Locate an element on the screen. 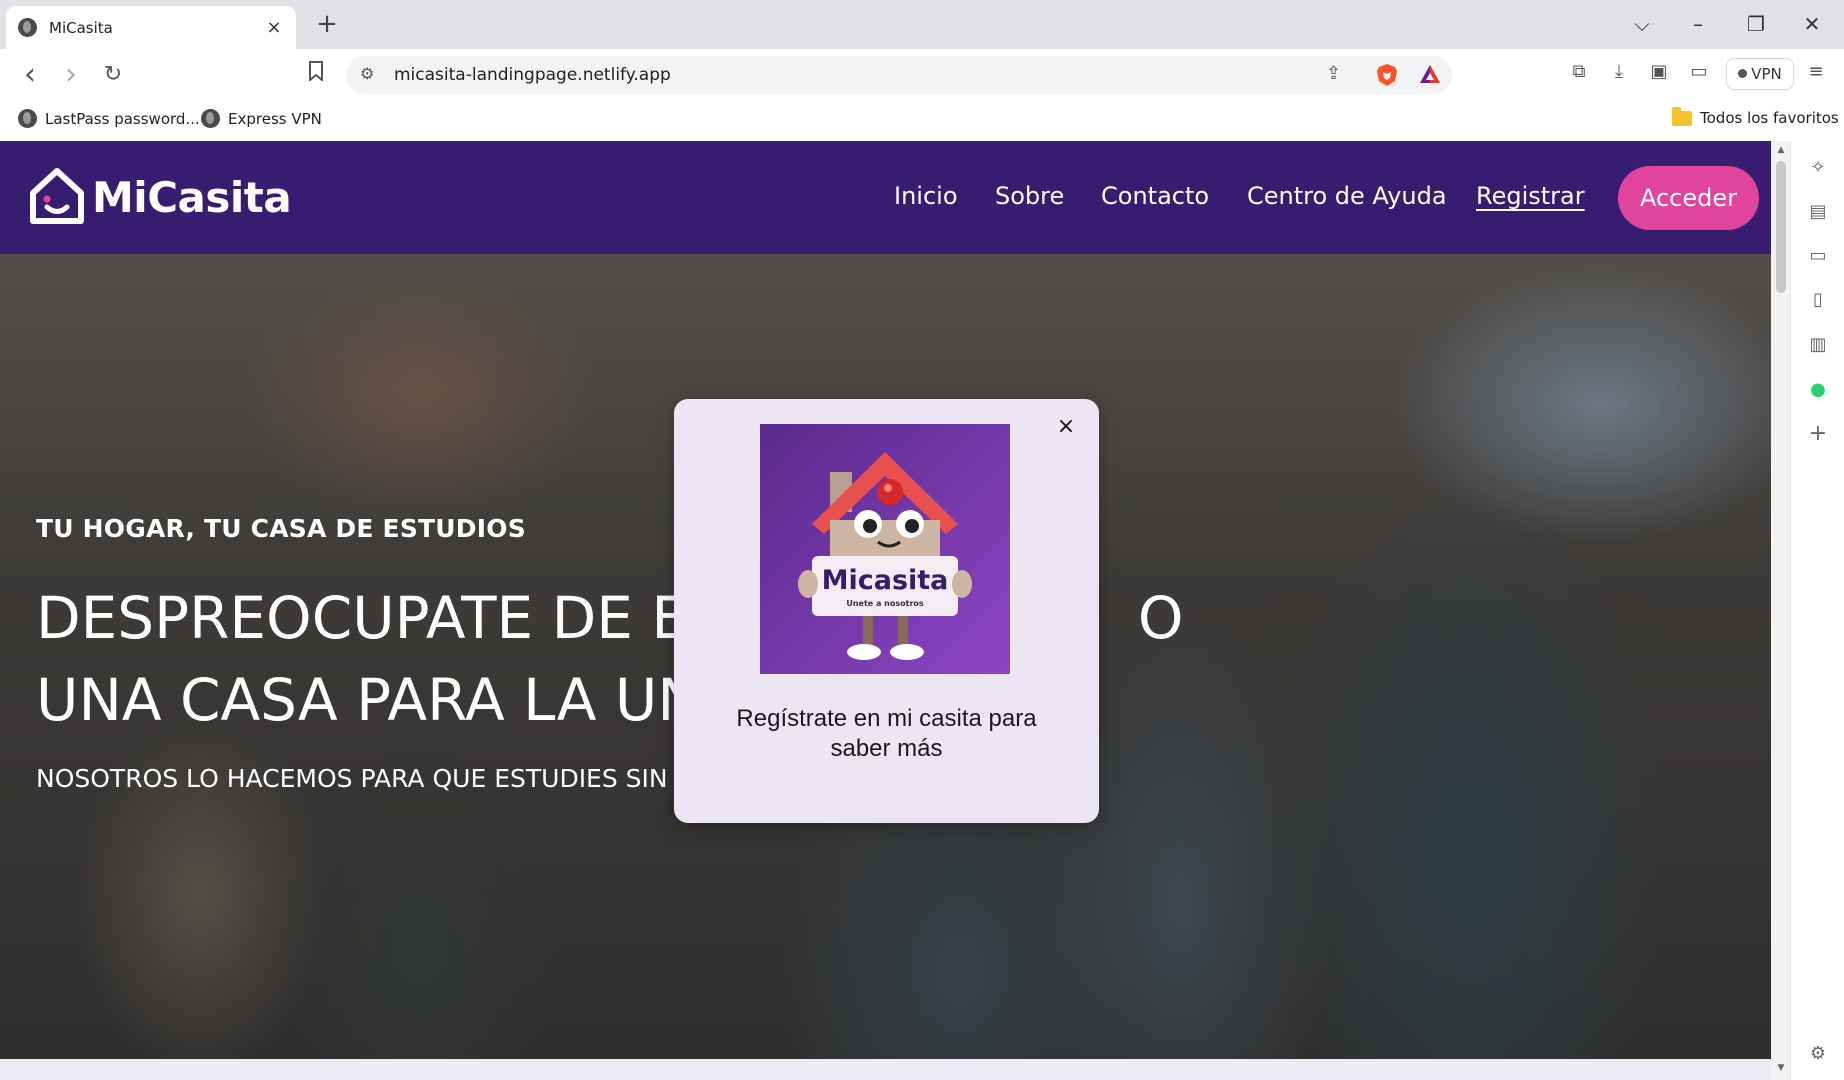  downloads-icon: ⤓ is located at coordinates (1619, 71).